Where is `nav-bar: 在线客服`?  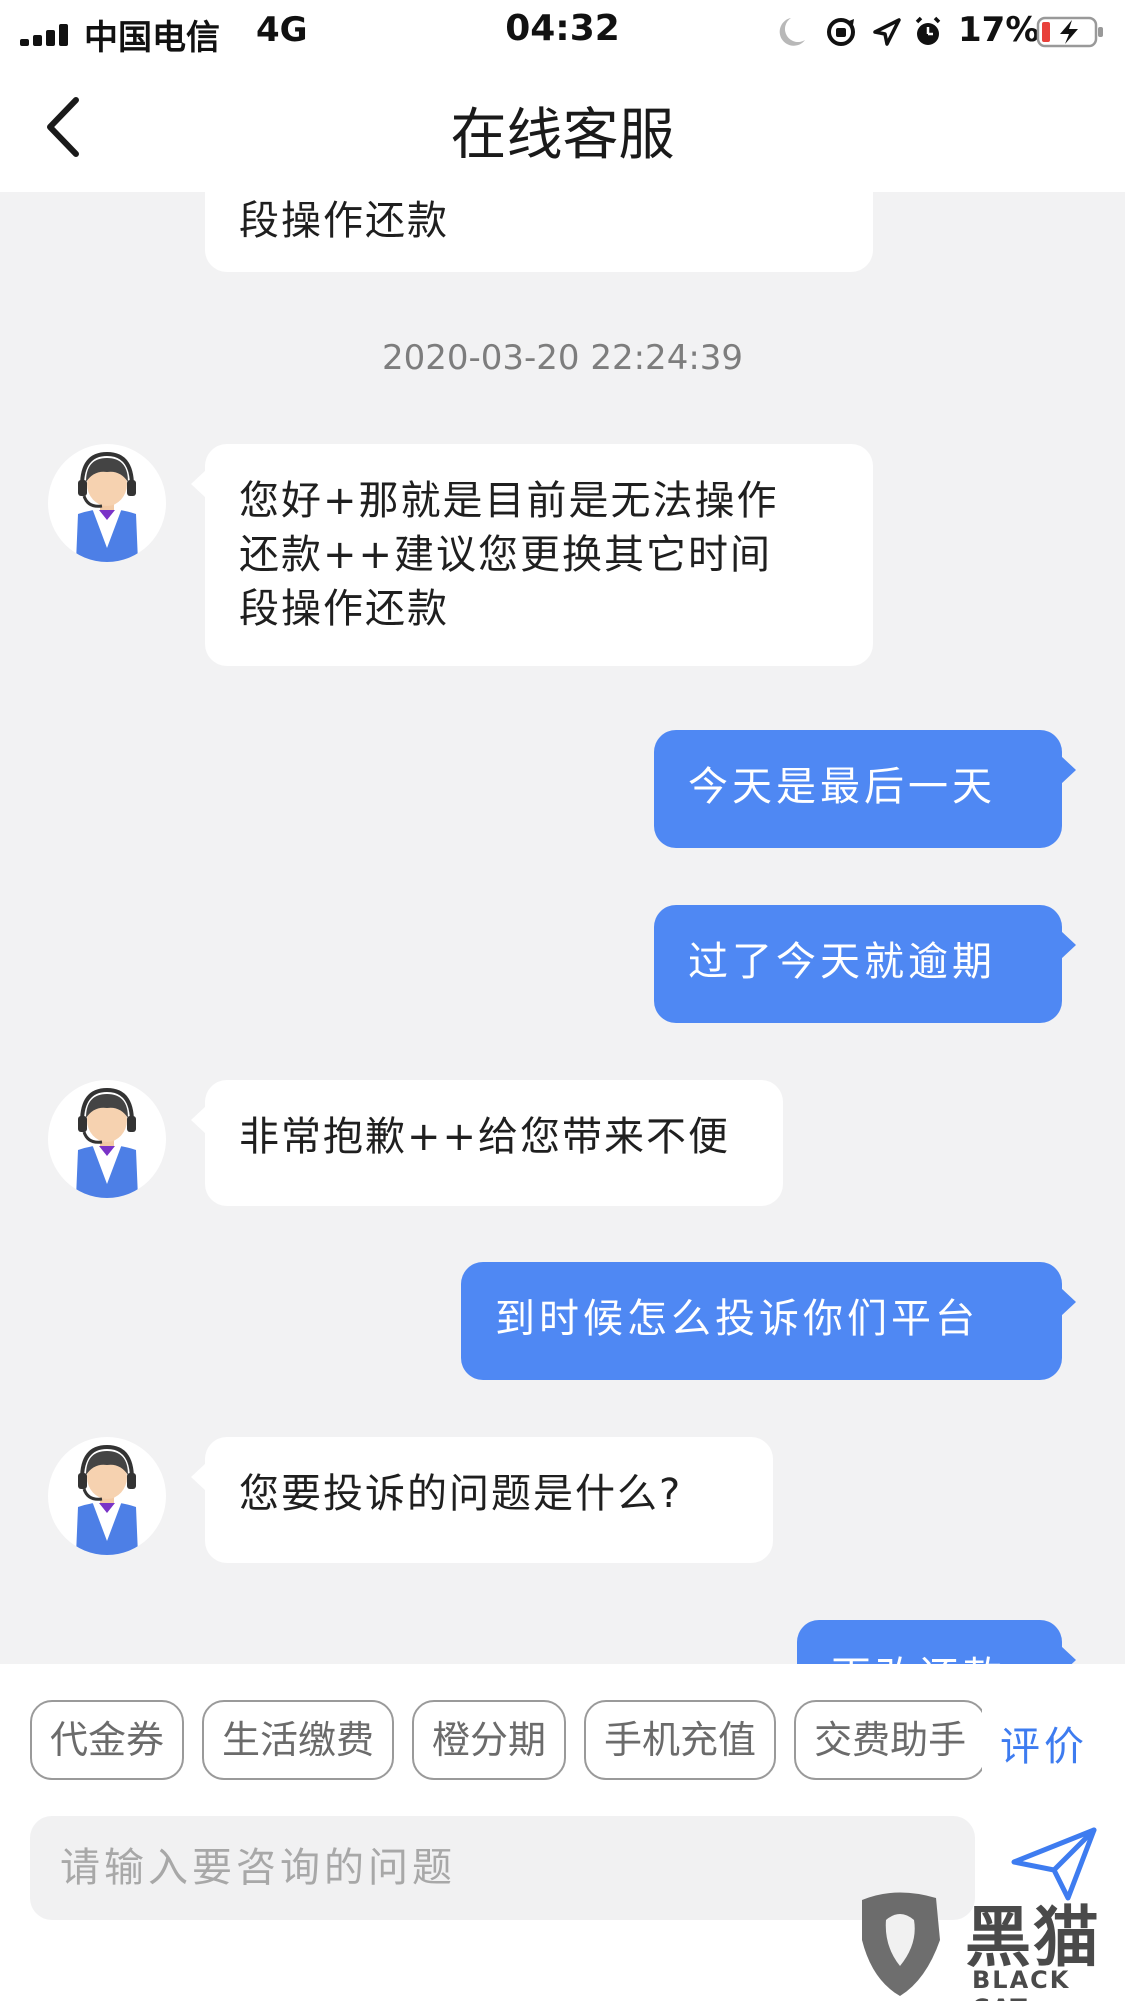
nav-bar: 在线客服 is located at coordinates (562, 127).